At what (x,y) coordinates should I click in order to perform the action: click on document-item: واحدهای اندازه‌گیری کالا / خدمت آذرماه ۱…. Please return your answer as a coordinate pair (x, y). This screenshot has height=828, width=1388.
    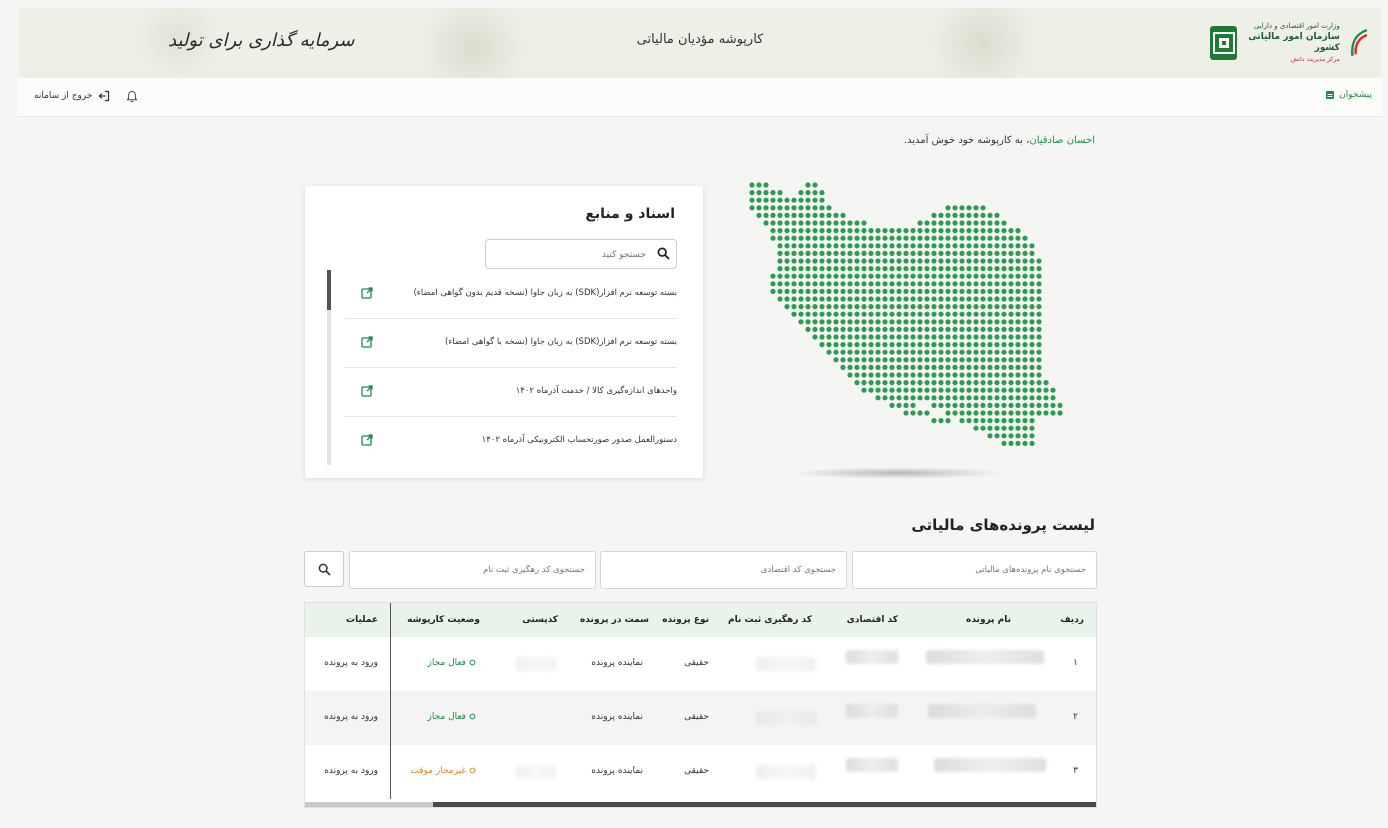
    Looking at the image, I should click on (511, 392).